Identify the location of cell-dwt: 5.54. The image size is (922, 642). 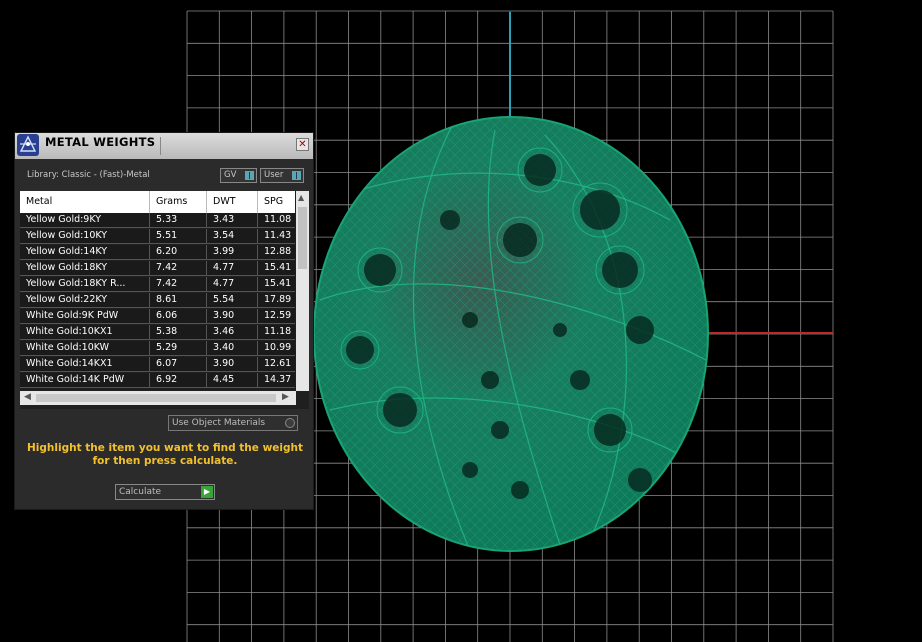
(232, 300).